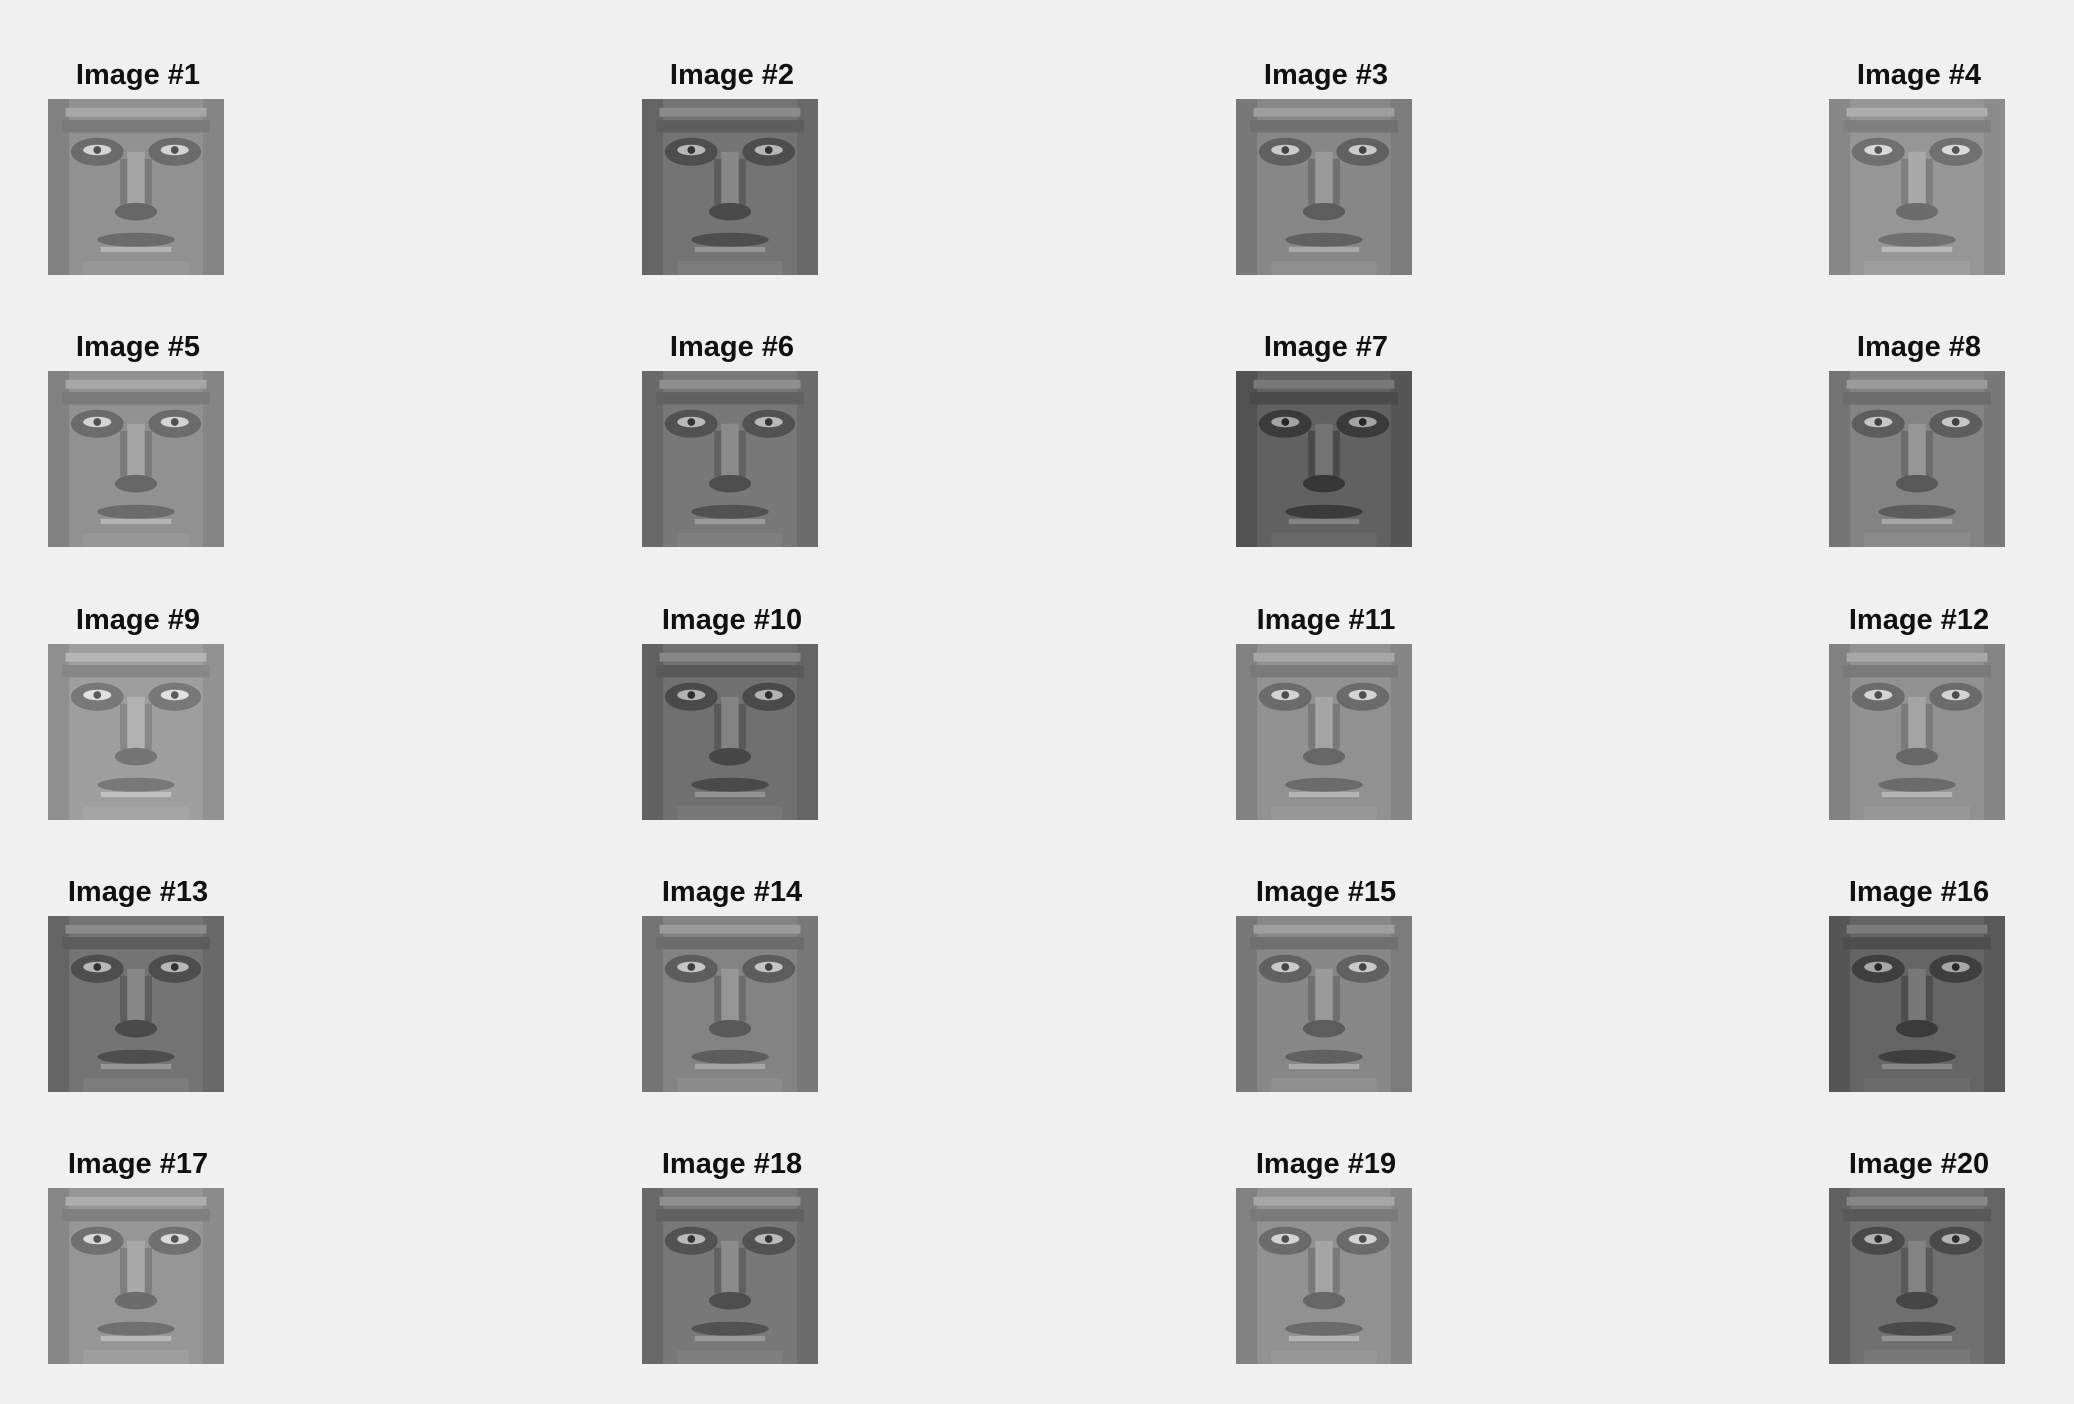 The height and width of the screenshot is (1404, 2074). Describe the element at coordinates (1919, 347) in the screenshot. I see `image-title: Image #8` at that location.